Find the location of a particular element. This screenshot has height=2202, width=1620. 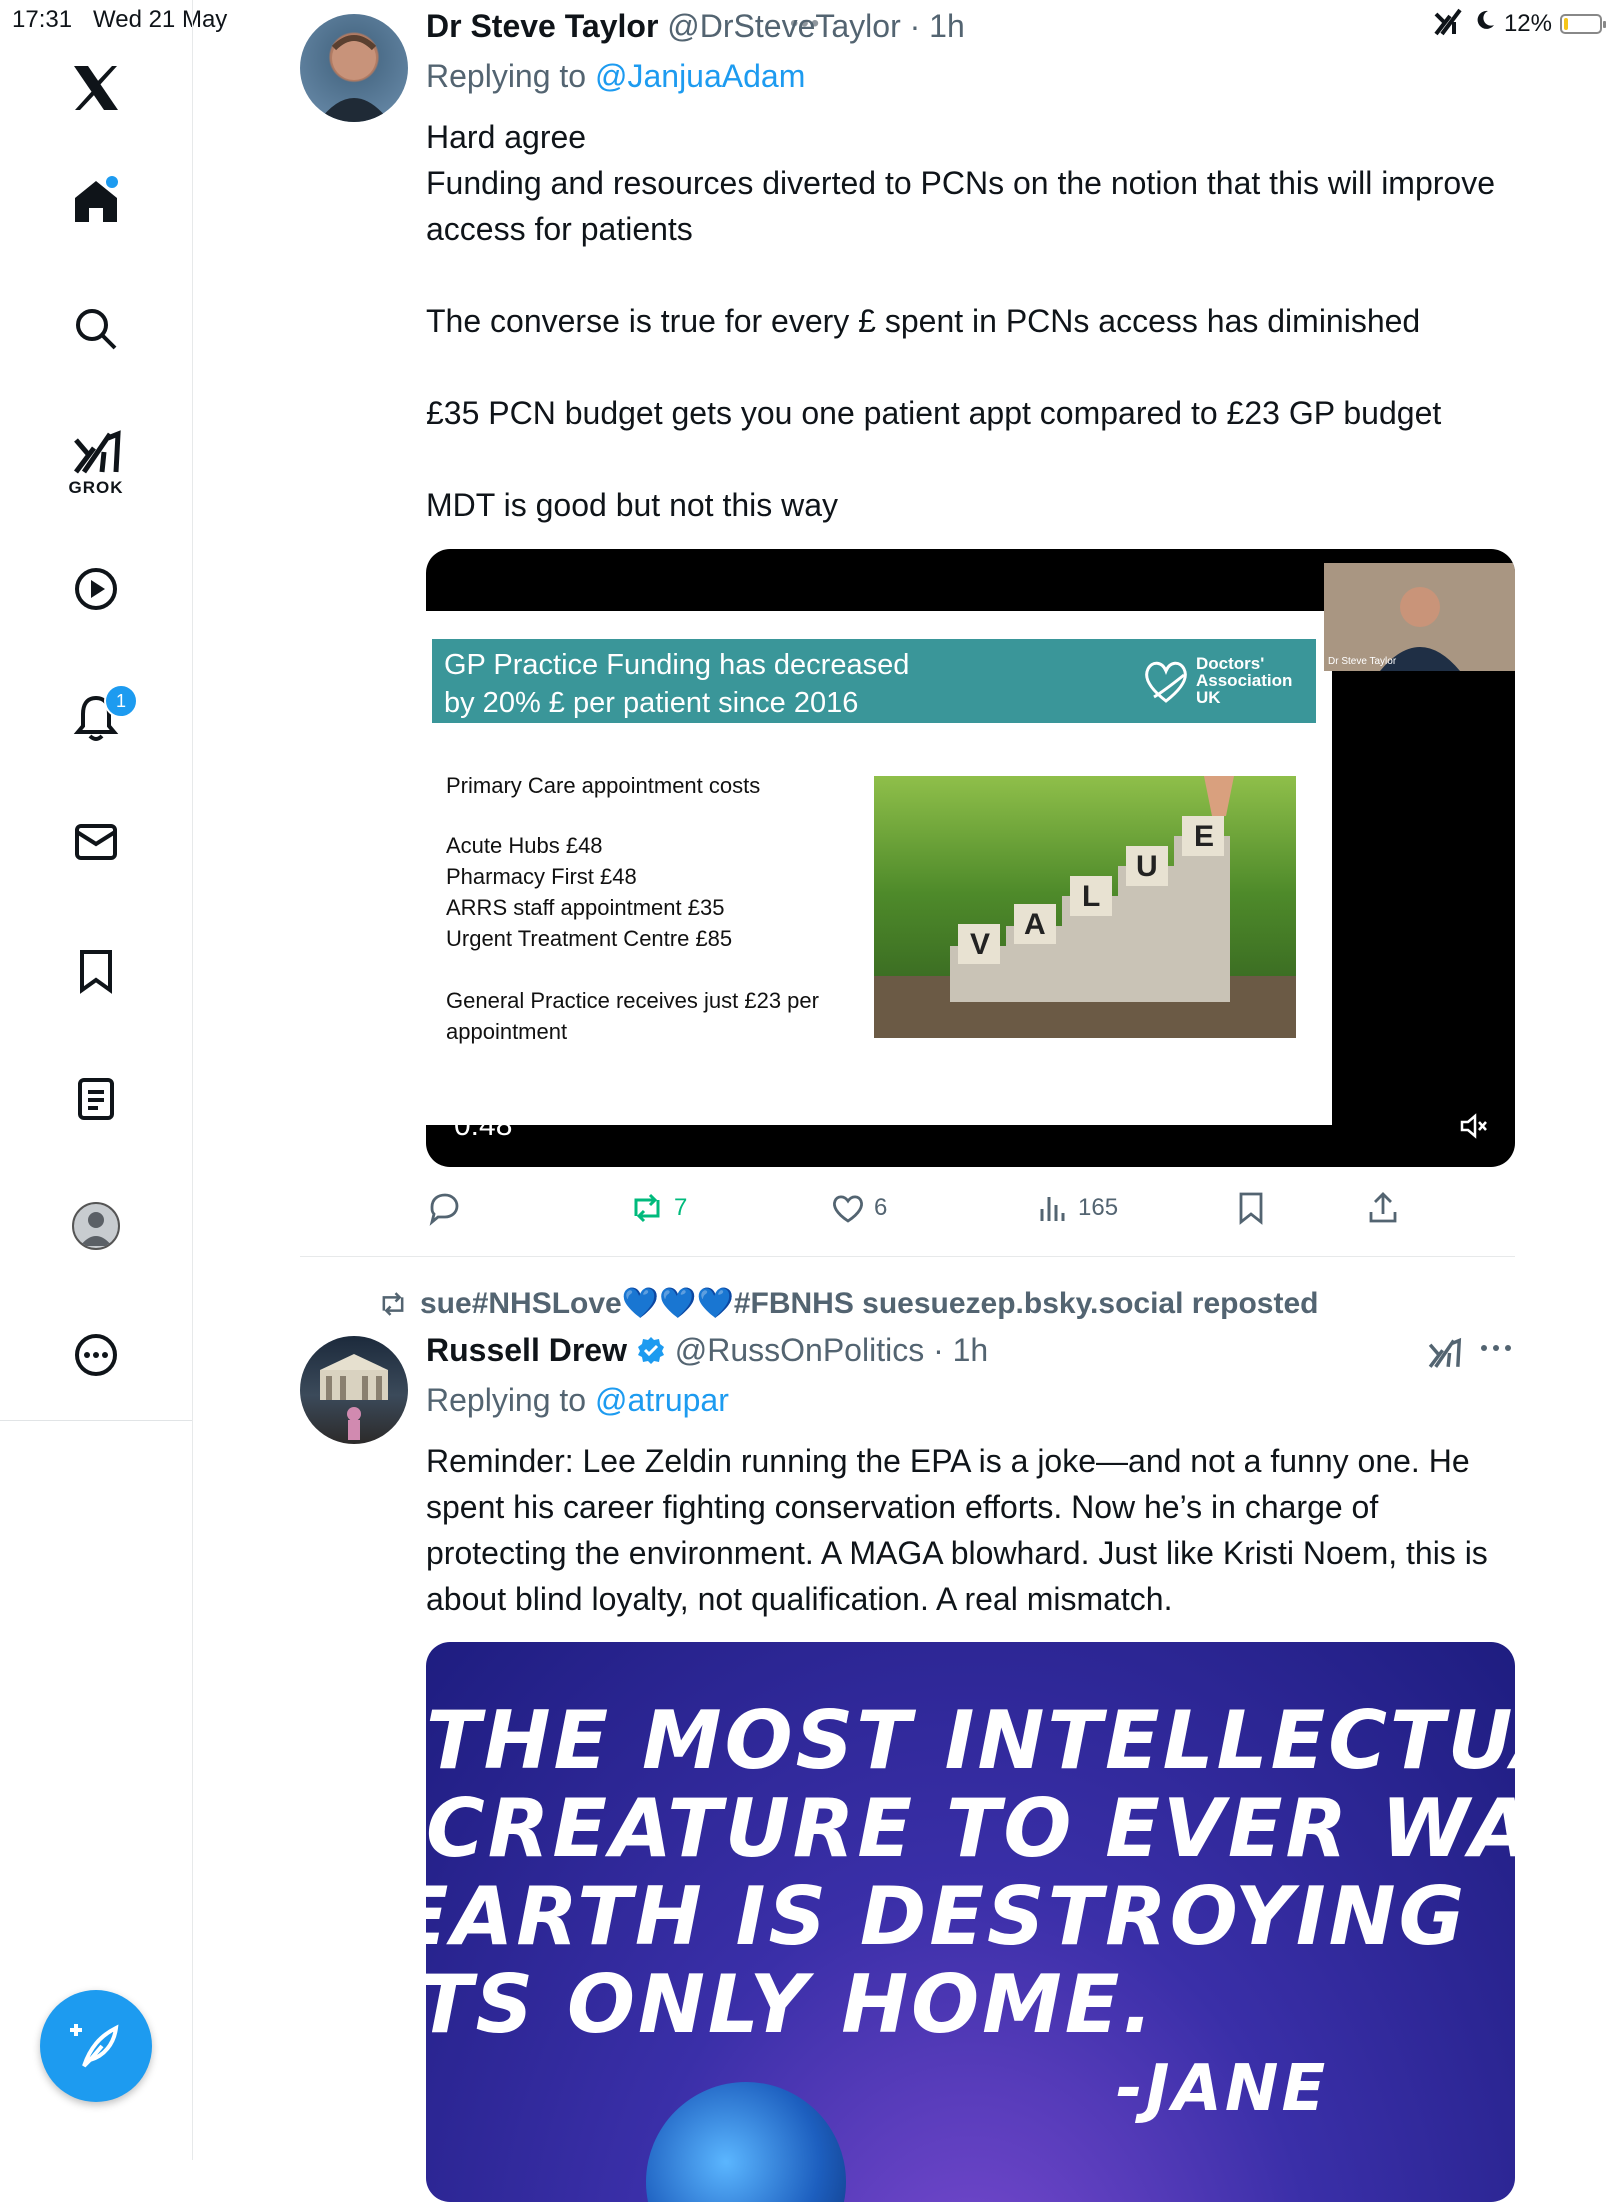

mute-icon is located at coordinates (1474, 1128).